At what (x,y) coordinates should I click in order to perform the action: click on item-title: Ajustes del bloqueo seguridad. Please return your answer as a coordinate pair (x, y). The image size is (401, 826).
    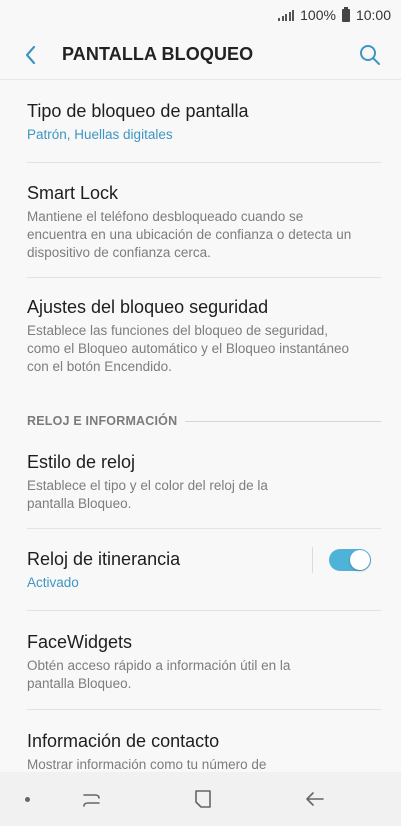
    Looking at the image, I should click on (148, 307).